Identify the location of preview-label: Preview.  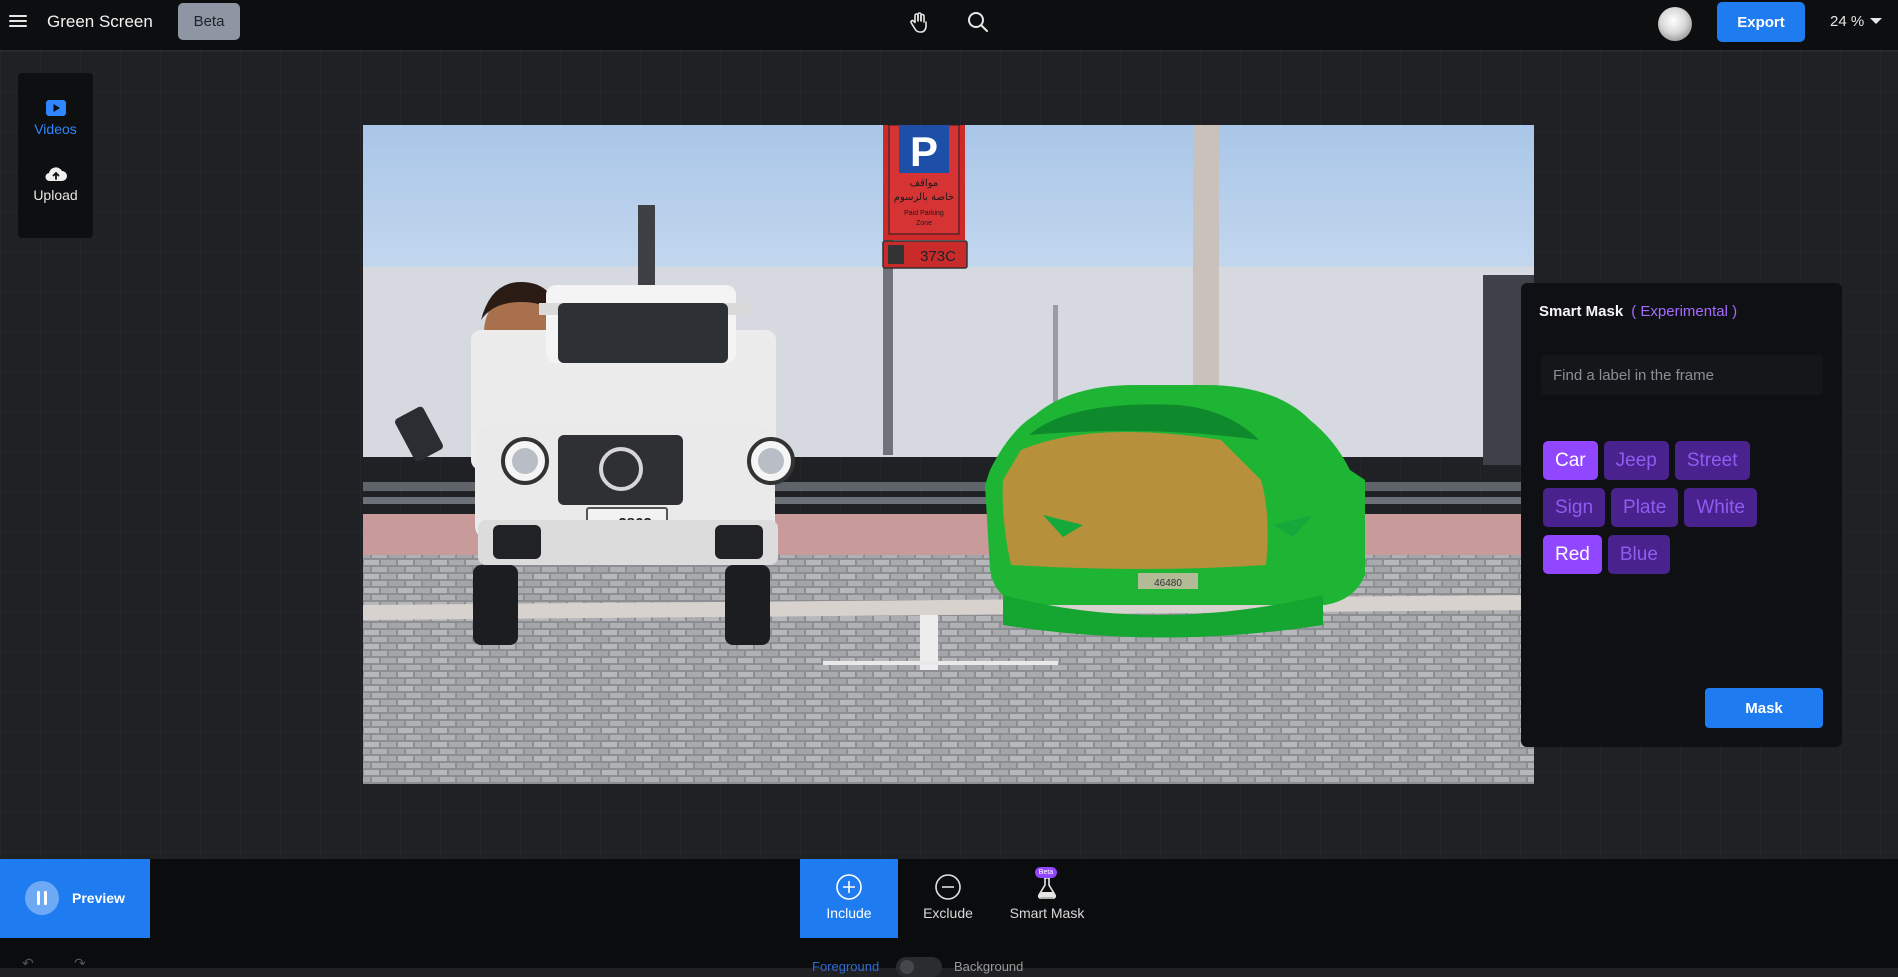
(98, 898).